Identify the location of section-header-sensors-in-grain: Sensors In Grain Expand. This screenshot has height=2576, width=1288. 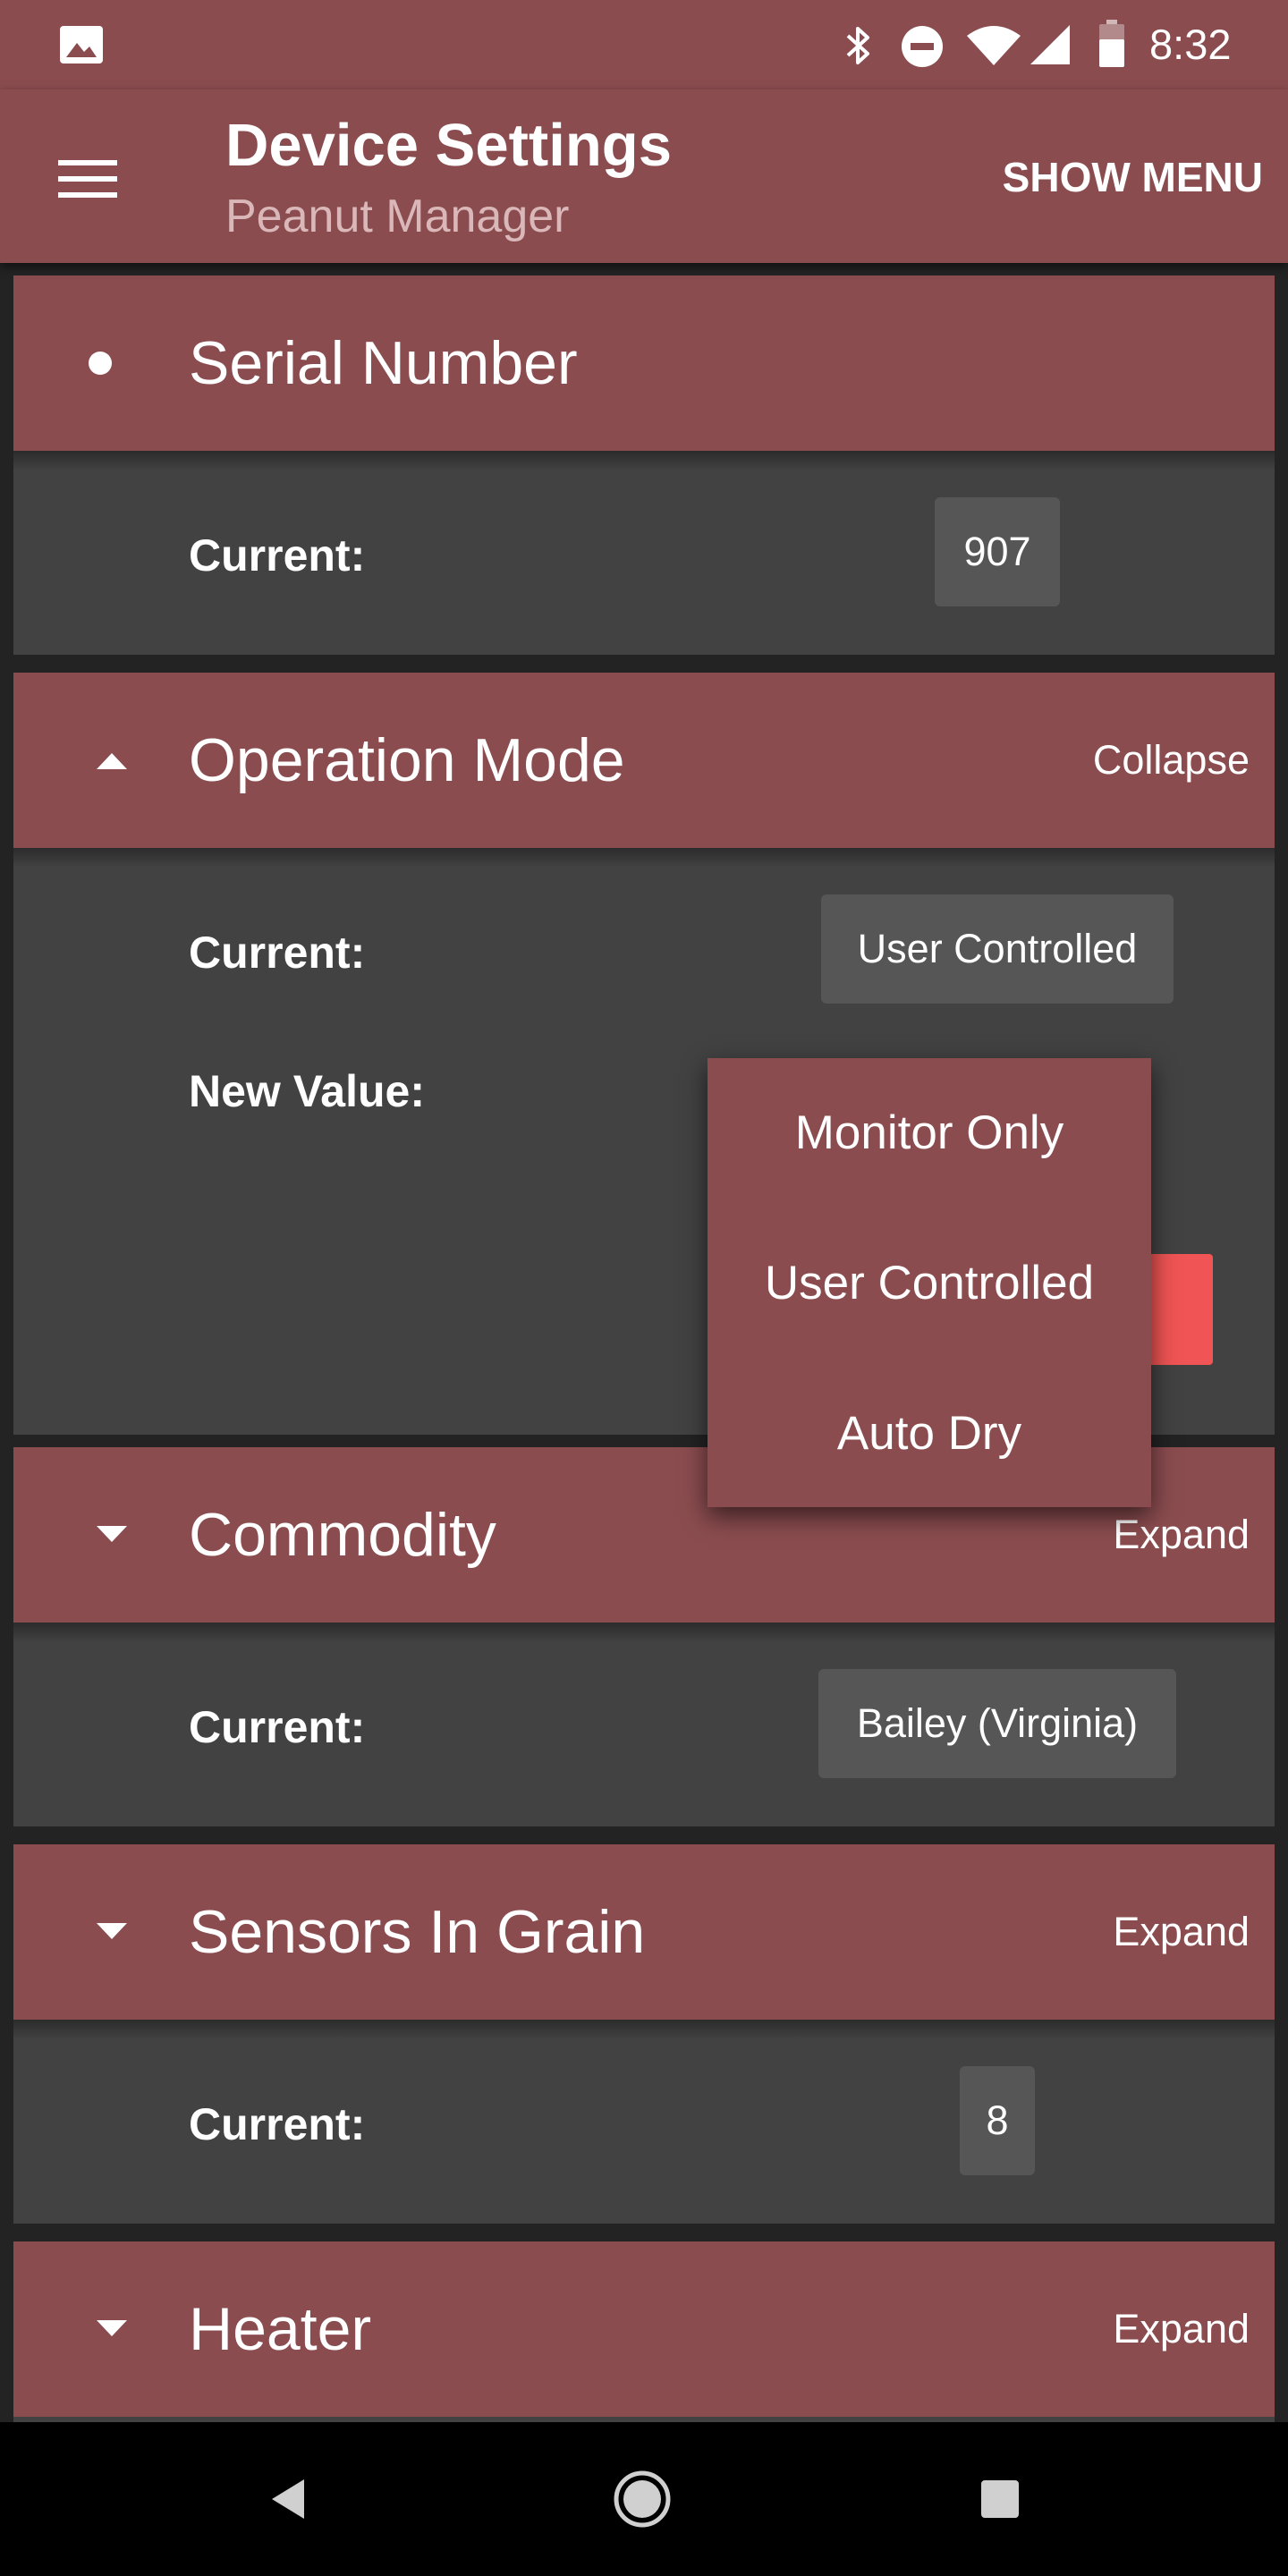
(644, 1932).